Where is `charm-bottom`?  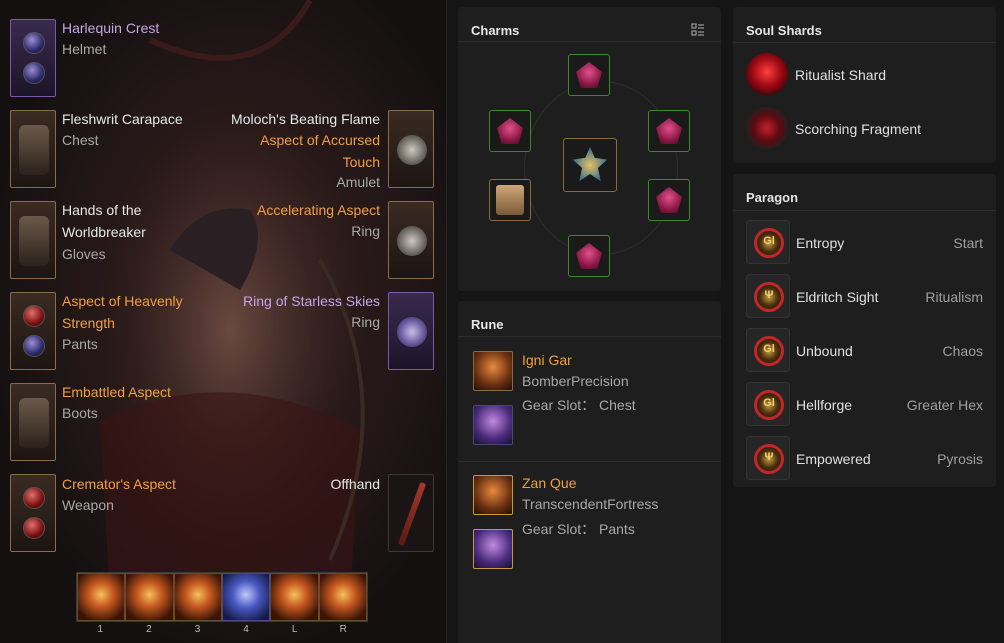
charm-bottom is located at coordinates (589, 256).